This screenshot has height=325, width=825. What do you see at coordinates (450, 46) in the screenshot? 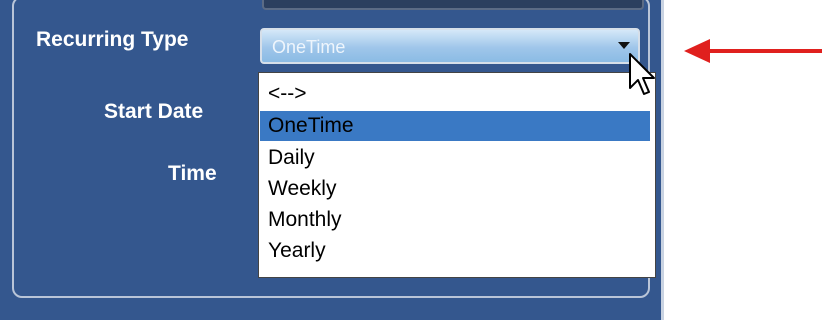
I see `recurring-type-select: OneTime` at bounding box center [450, 46].